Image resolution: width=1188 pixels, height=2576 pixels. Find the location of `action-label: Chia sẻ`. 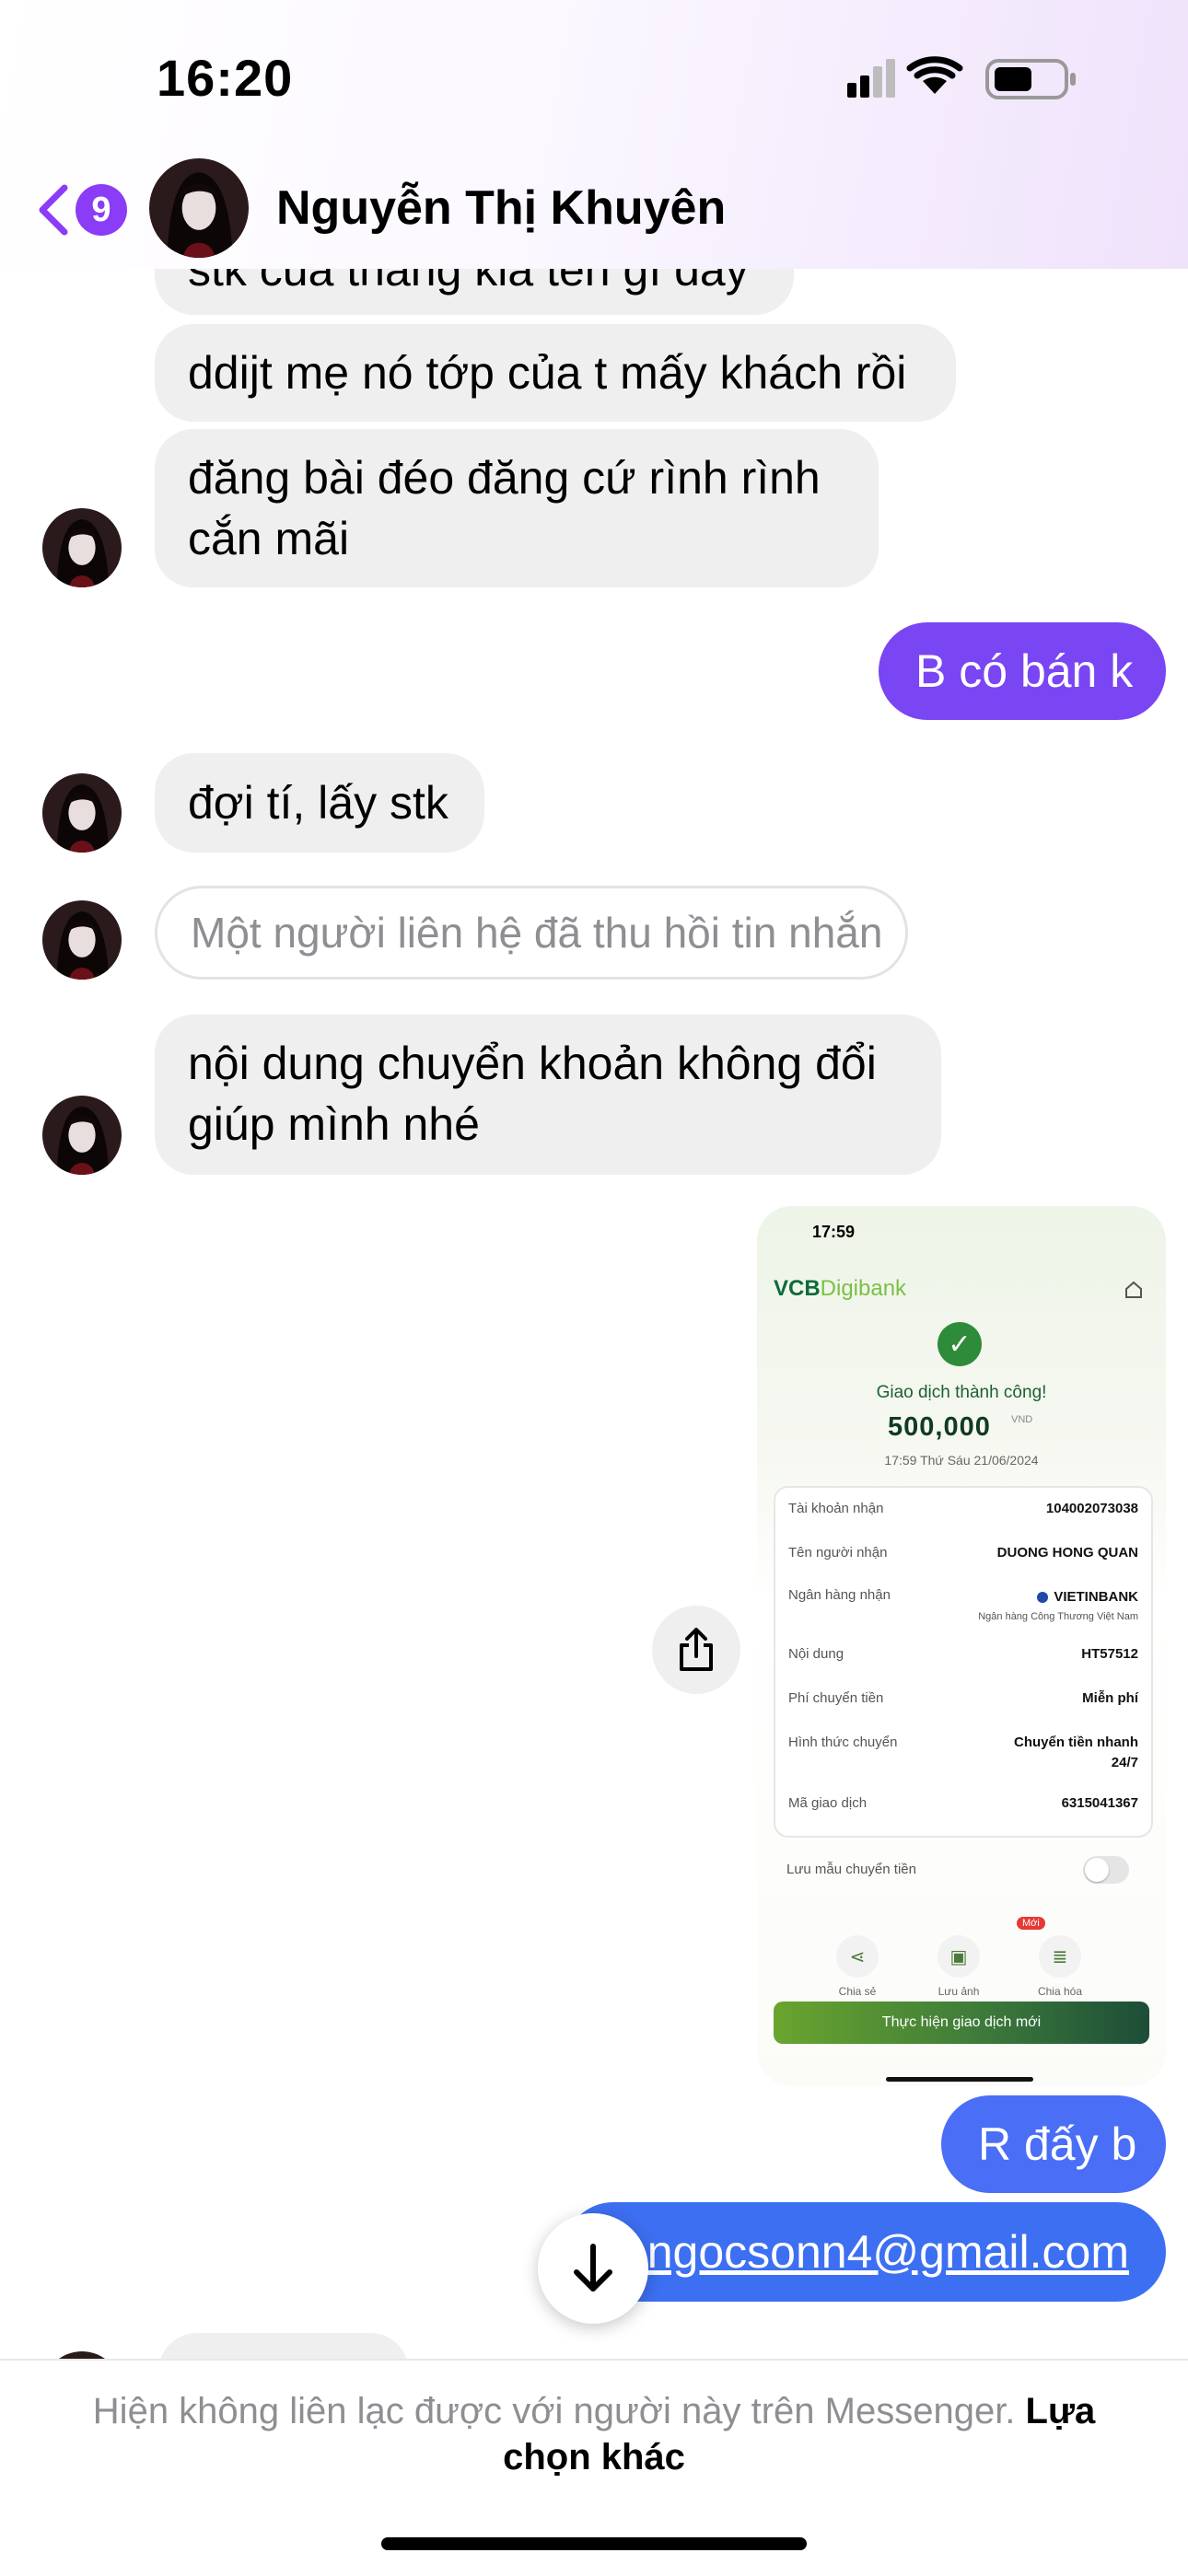

action-label: Chia sẻ is located at coordinates (857, 1991).